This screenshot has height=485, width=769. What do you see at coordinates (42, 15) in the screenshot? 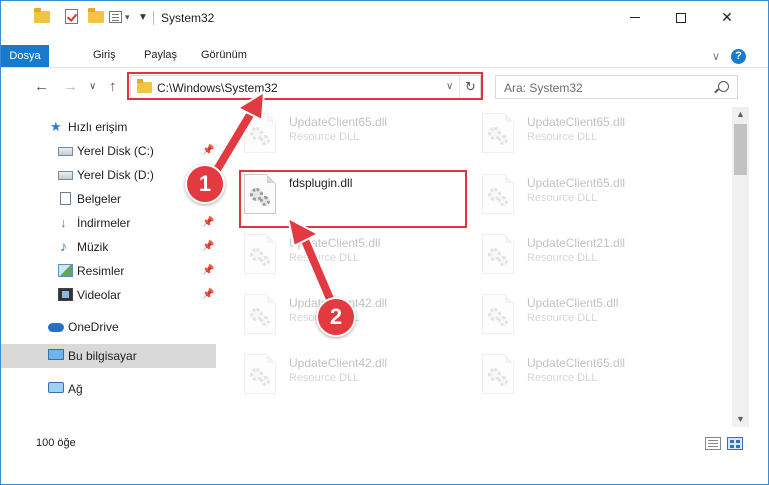
I see `folder-icon` at bounding box center [42, 15].